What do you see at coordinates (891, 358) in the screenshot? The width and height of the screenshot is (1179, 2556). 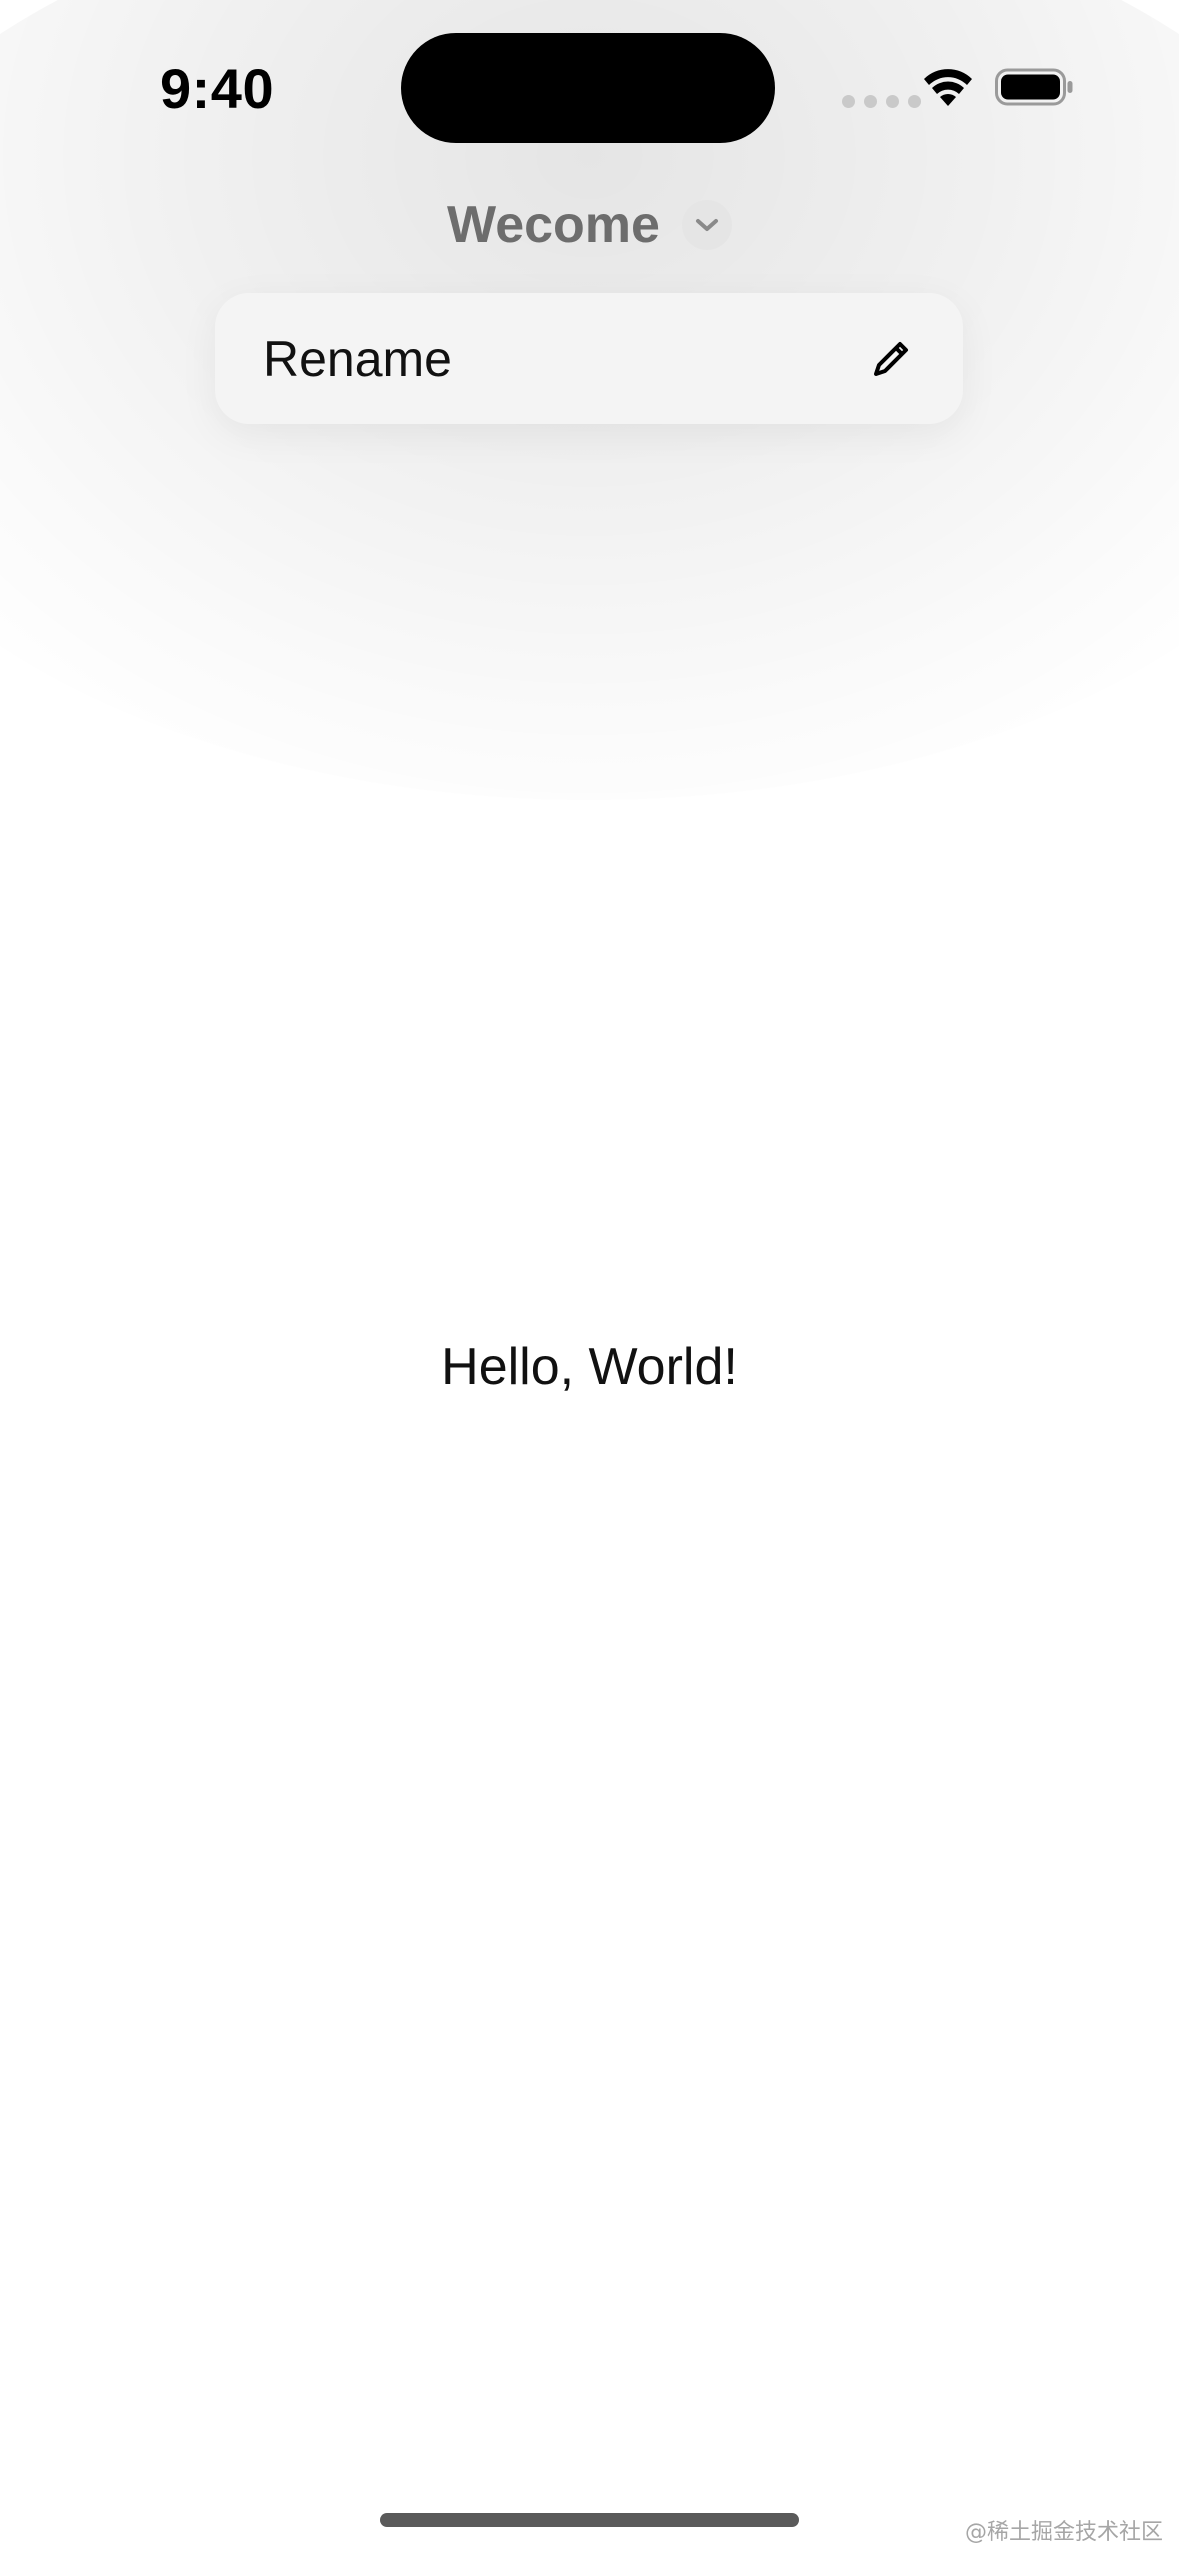 I see `pencil-icon` at bounding box center [891, 358].